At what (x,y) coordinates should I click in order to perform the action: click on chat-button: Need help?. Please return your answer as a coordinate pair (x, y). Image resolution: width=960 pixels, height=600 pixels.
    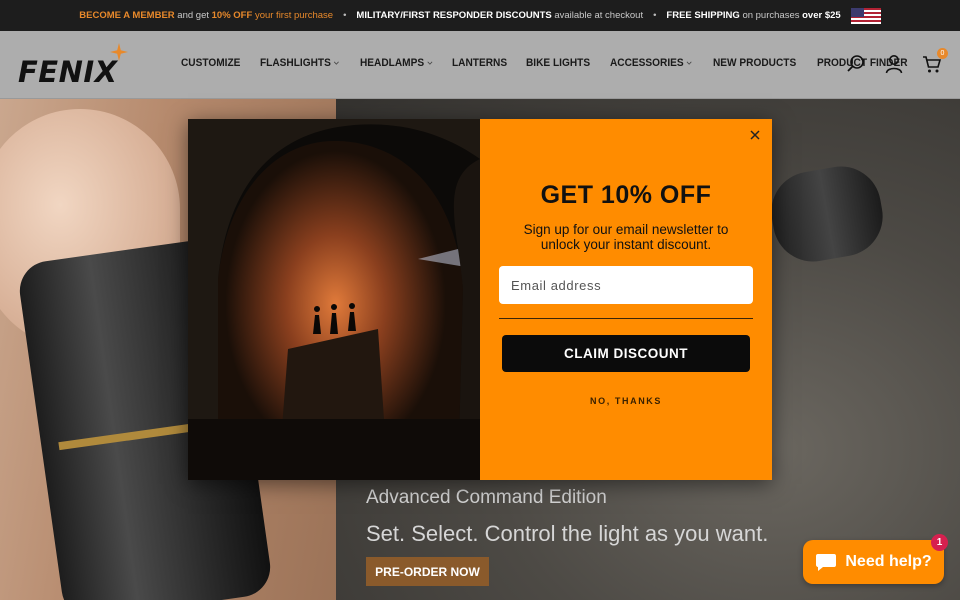
    Looking at the image, I should click on (873, 562).